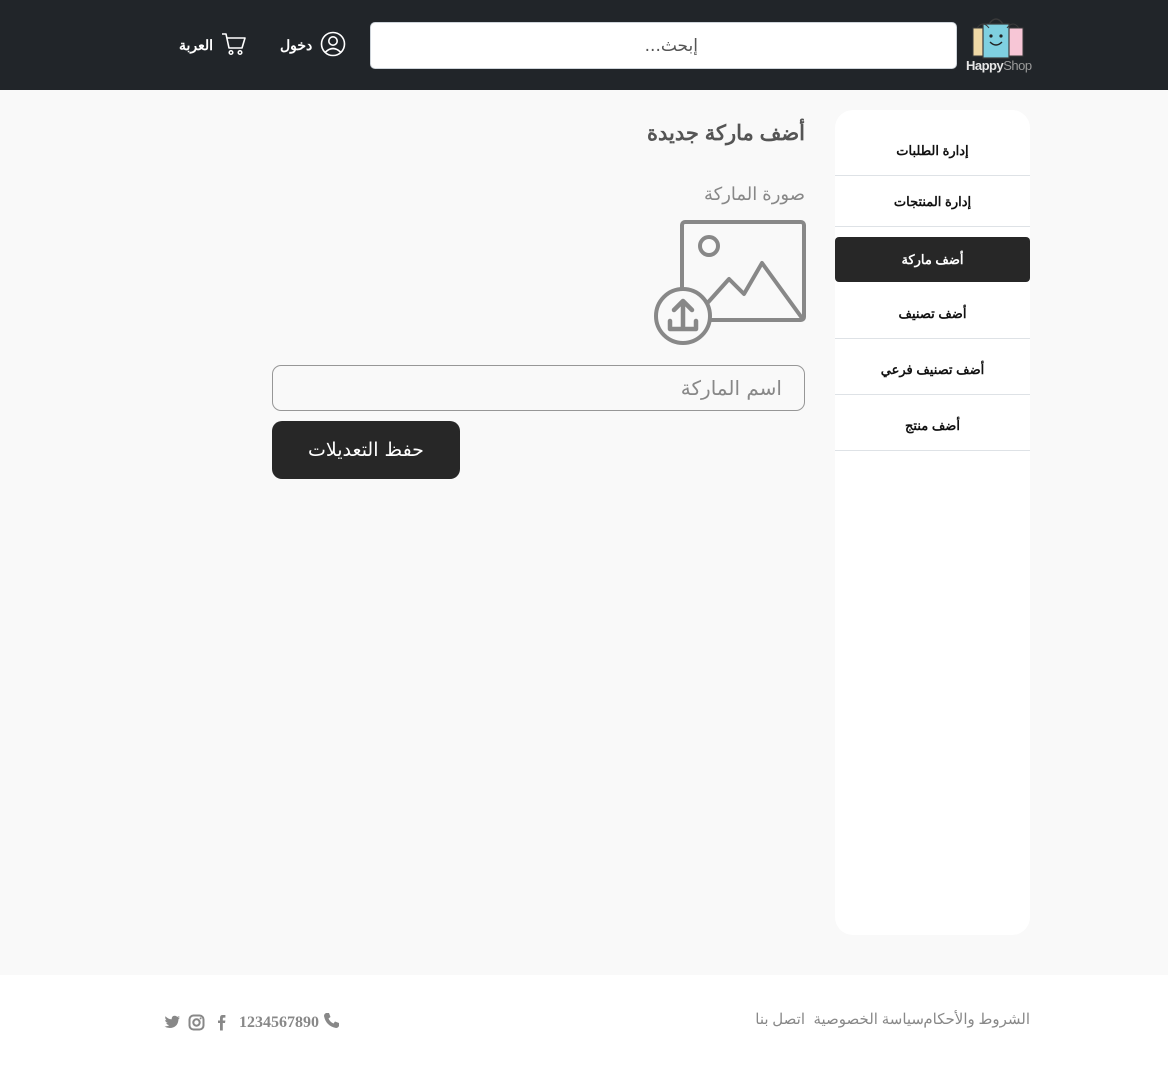 The width and height of the screenshot is (1168, 1065). Describe the element at coordinates (331, 1023) in the screenshot. I see `phone-icon` at that location.